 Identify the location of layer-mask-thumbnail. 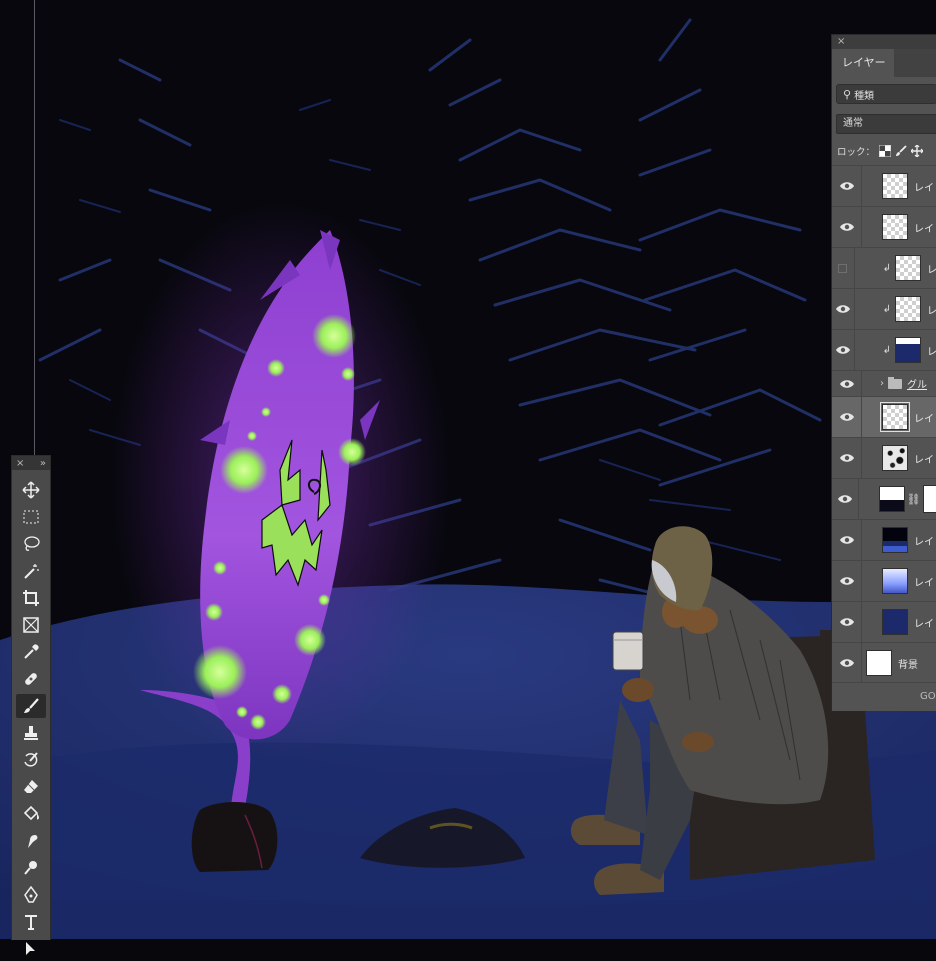
(929, 499).